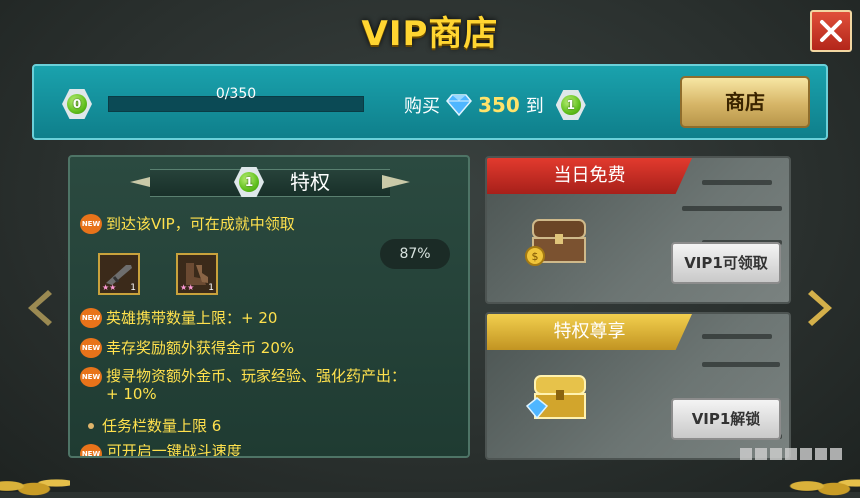 The height and width of the screenshot is (498, 860). I want to click on buy-suffix: 到, so click(534, 106).